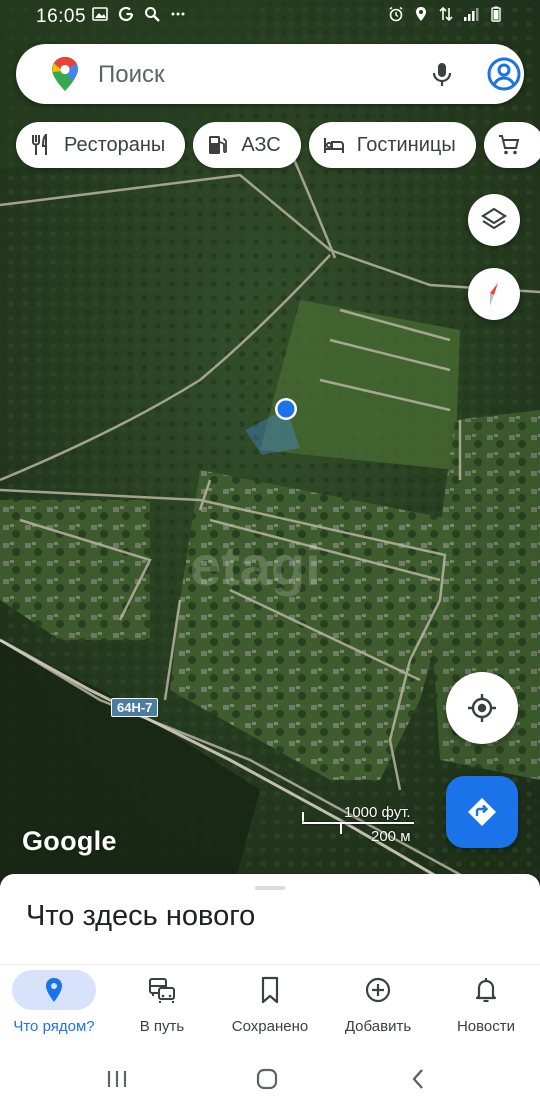 This screenshot has height=1110, width=540. Describe the element at coordinates (131, 75) in the screenshot. I see `search-input: Поиск` at that location.